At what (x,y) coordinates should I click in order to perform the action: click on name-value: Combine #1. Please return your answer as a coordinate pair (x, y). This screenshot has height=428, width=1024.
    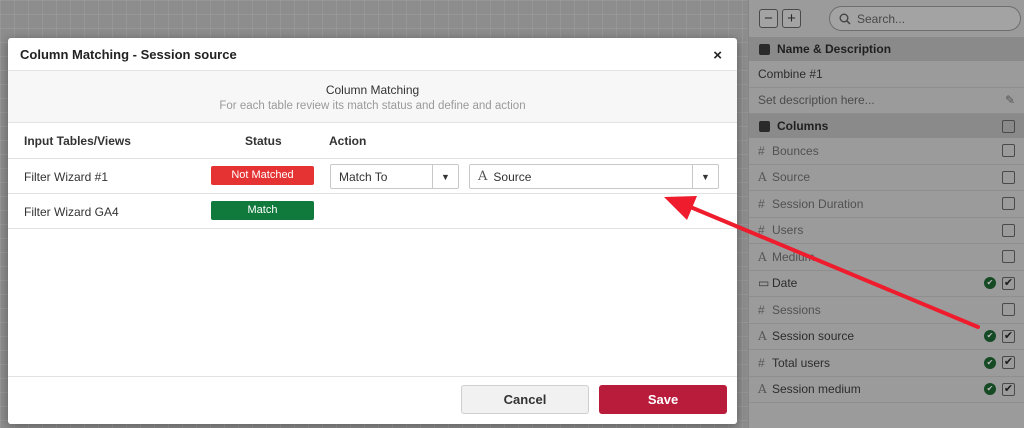
    Looking at the image, I should click on (790, 73).